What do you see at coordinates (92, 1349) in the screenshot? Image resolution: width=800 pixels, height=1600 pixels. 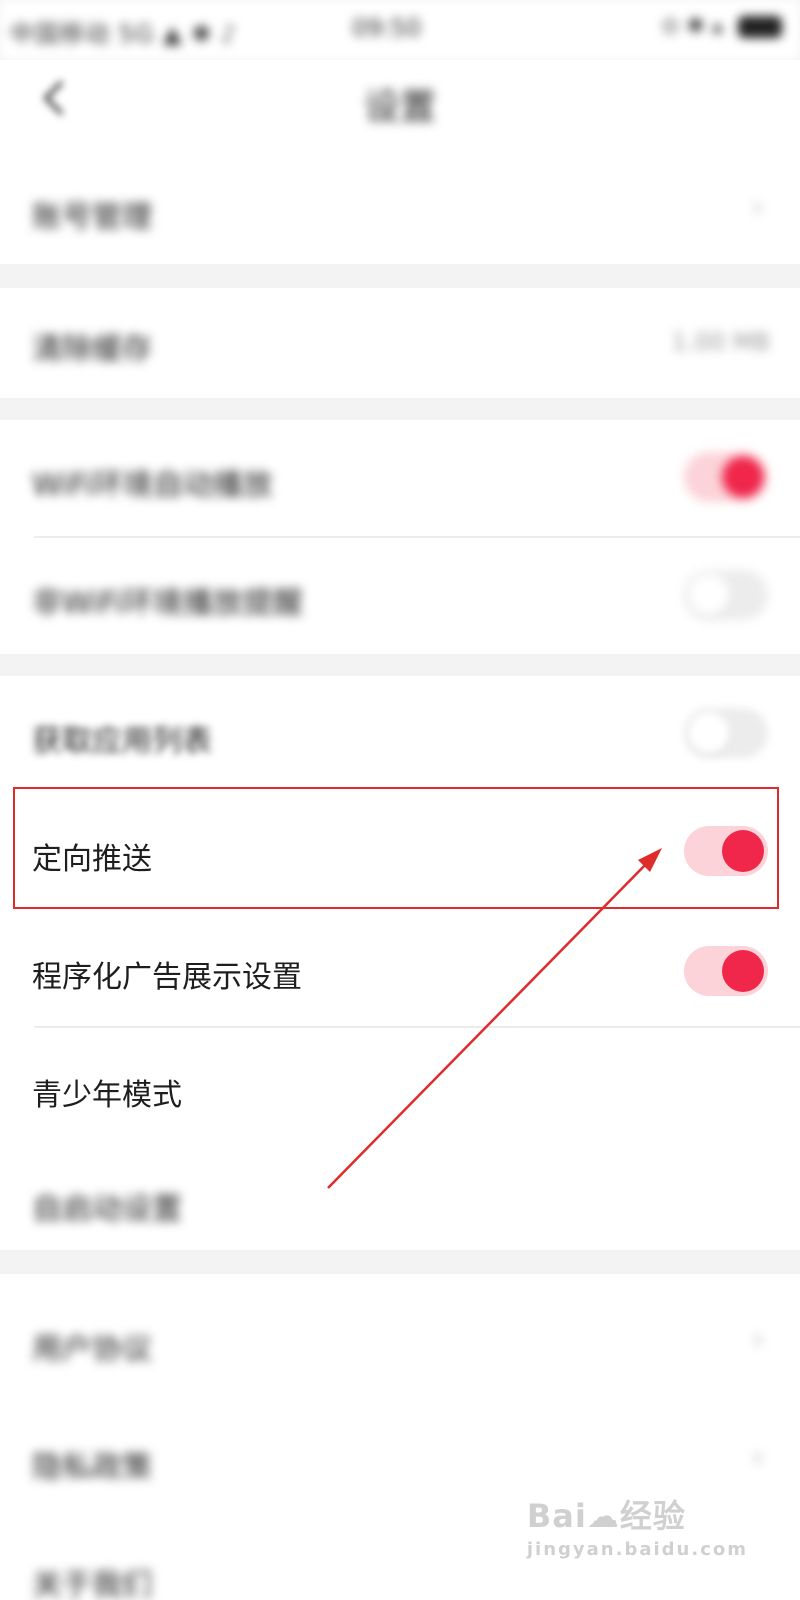 I see `row-label: 用户协议` at bounding box center [92, 1349].